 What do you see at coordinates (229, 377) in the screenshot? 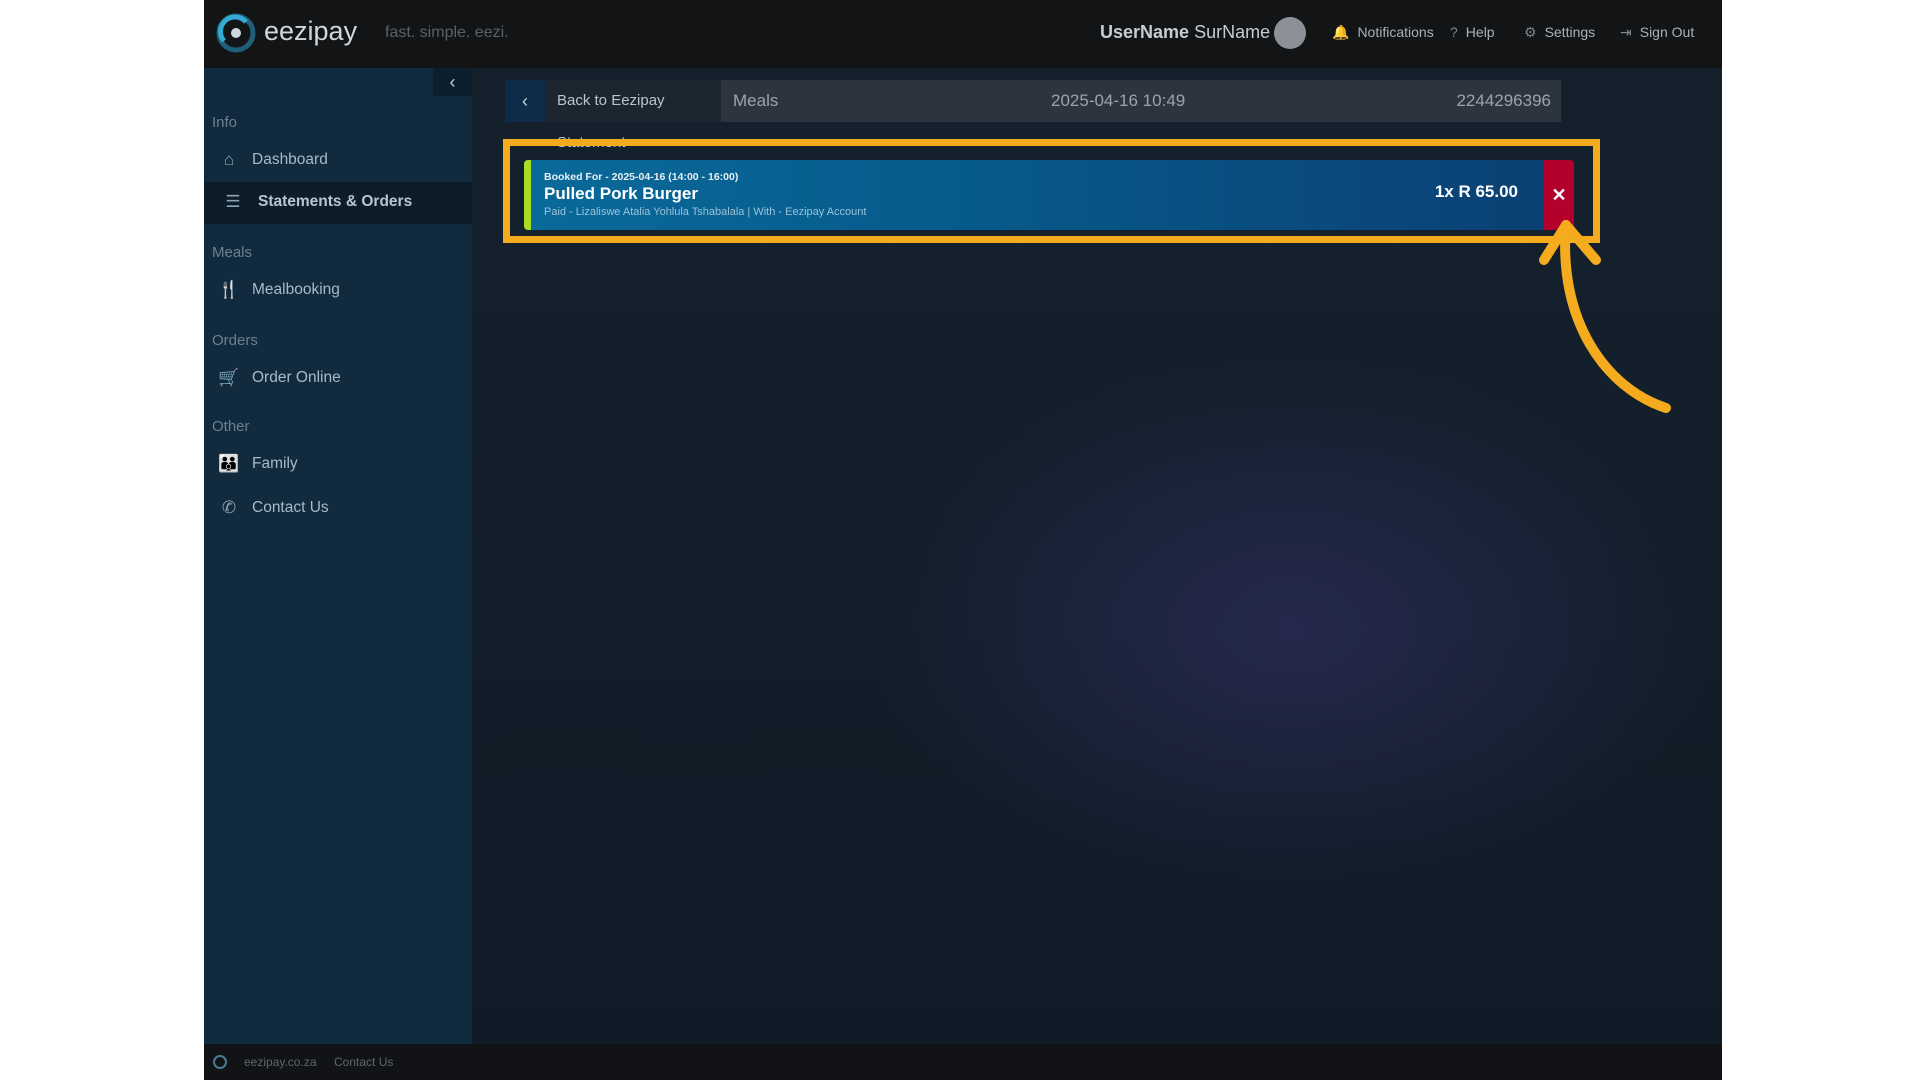
I see `basket-icon: 🛒` at bounding box center [229, 377].